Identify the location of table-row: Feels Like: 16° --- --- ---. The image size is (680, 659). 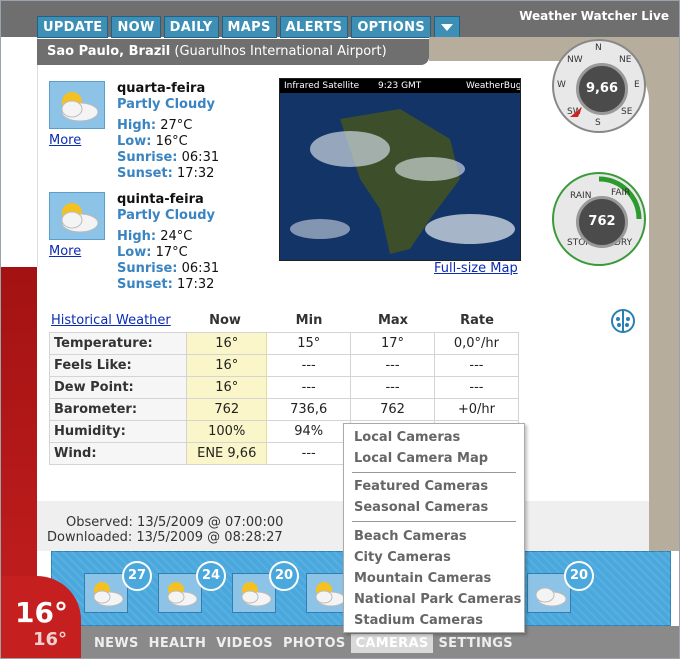
(284, 365).